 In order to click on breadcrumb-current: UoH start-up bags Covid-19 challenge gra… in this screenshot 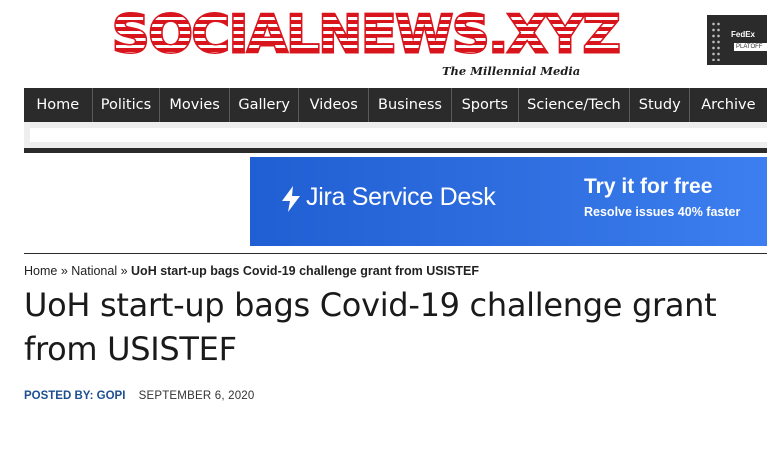, I will do `click(305, 271)`.